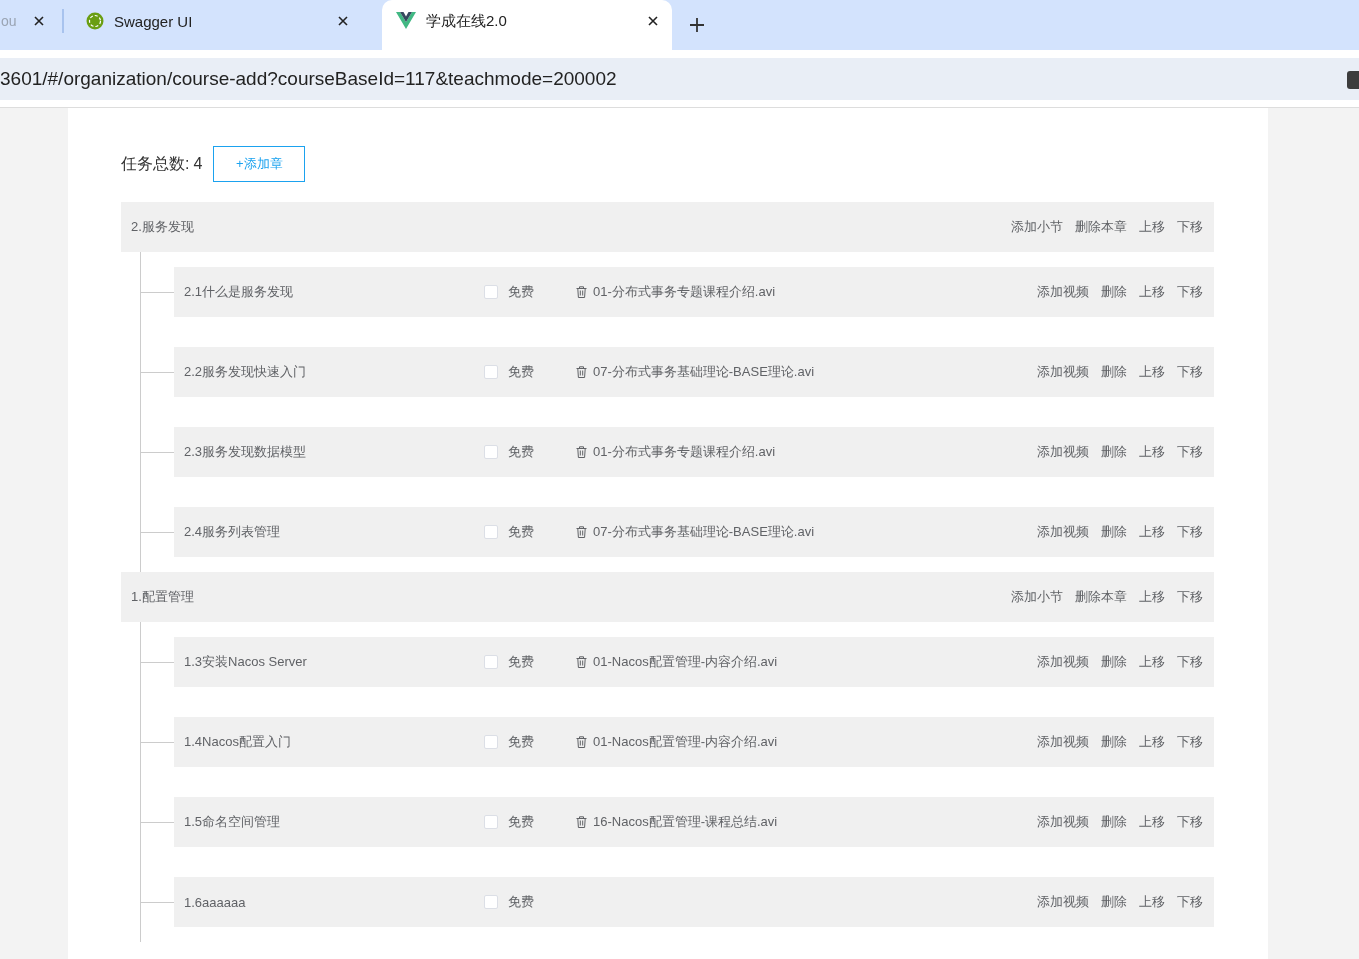 This screenshot has height=959, width=1359. What do you see at coordinates (697, 25) in the screenshot?
I see `new-tab-icon` at bounding box center [697, 25].